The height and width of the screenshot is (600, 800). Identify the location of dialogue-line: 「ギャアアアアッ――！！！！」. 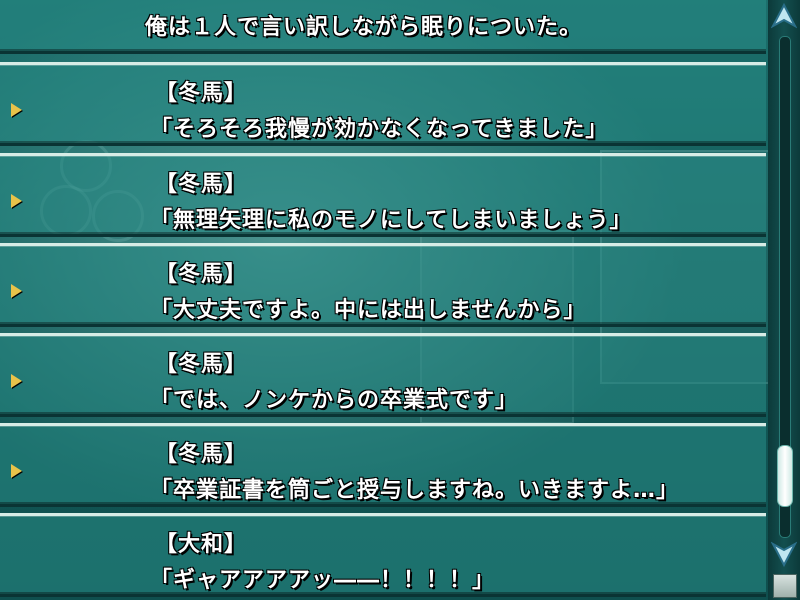
(323, 580).